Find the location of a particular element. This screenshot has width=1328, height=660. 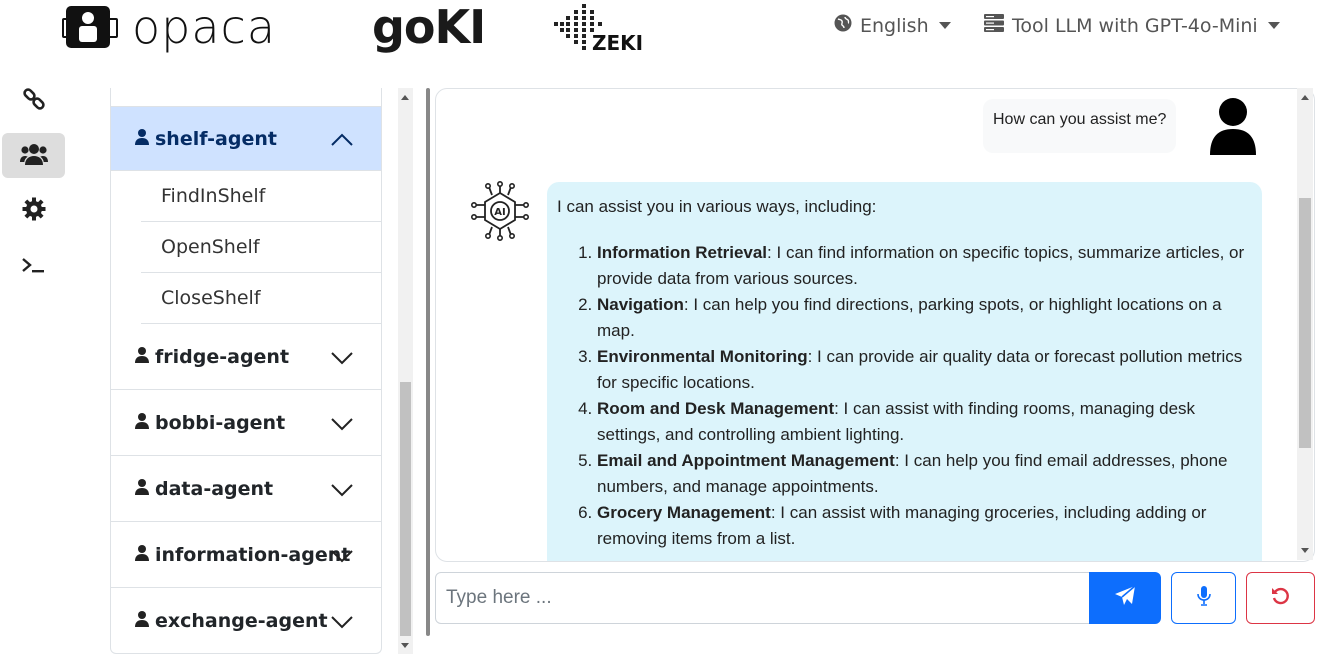

agent-name: fridge-agent is located at coordinates (222, 356).